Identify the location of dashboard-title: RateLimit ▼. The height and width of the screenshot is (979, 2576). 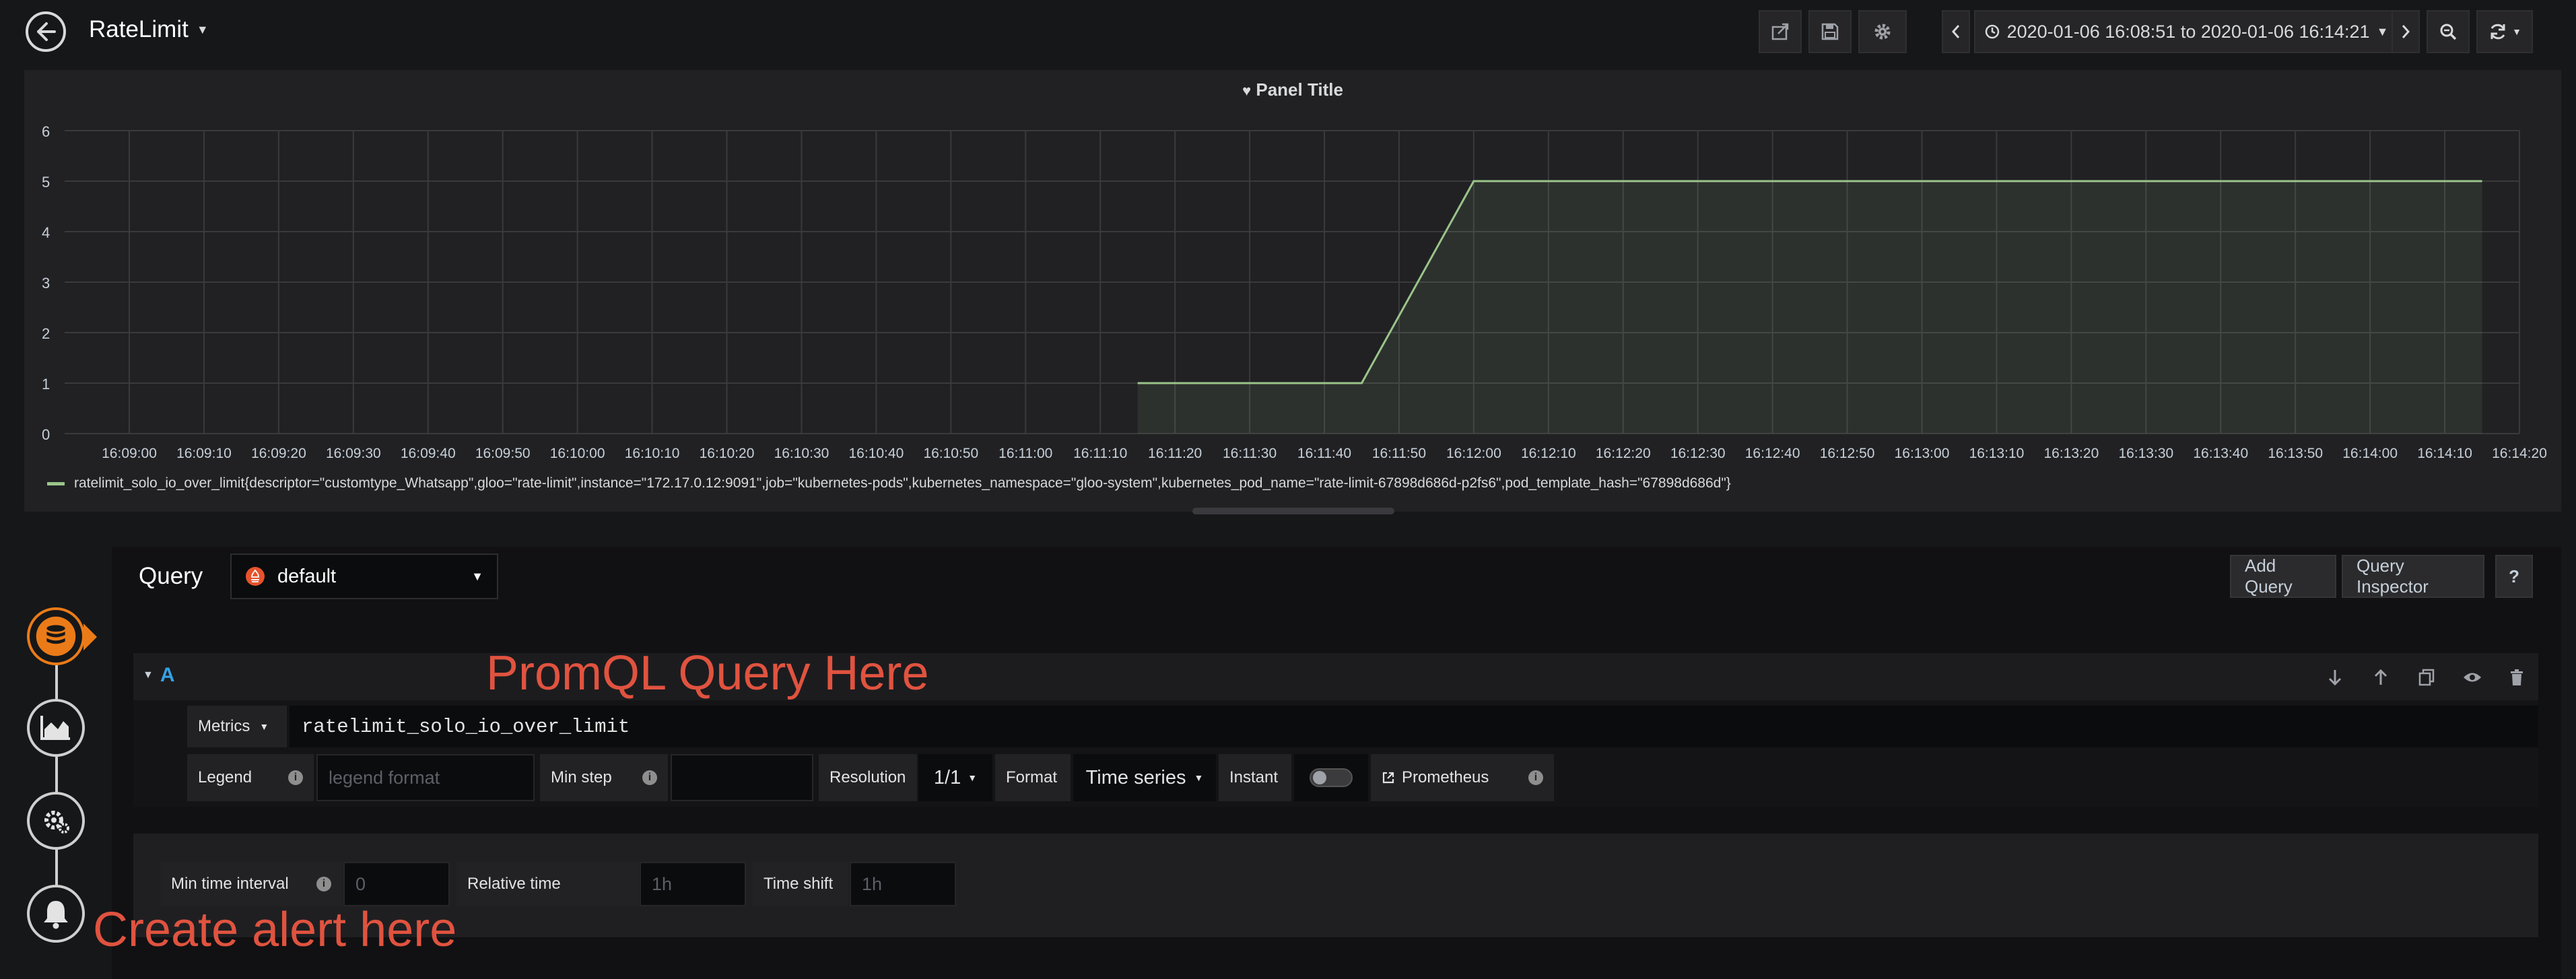
(149, 29).